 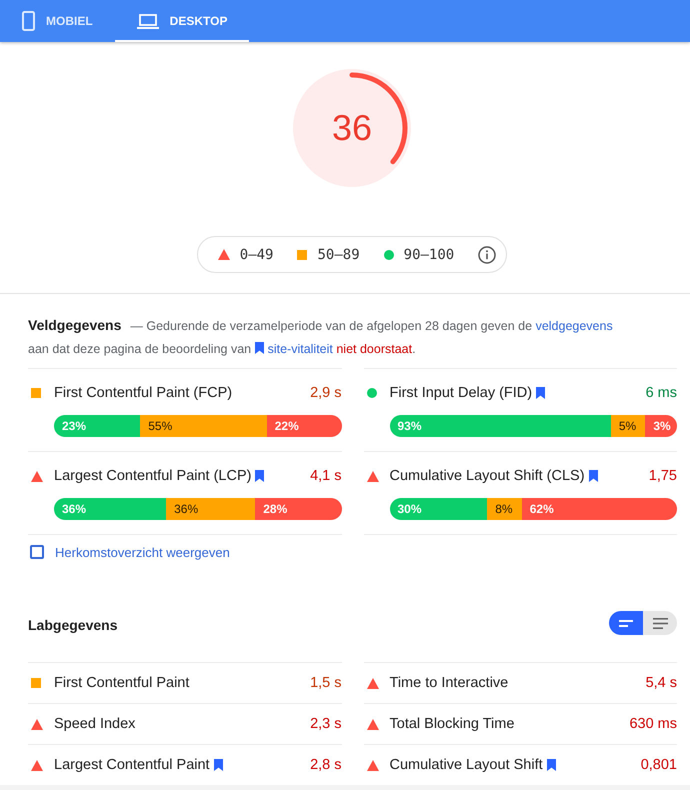 I want to click on metric-name: First Contentful Paint (FCP), so click(x=143, y=393).